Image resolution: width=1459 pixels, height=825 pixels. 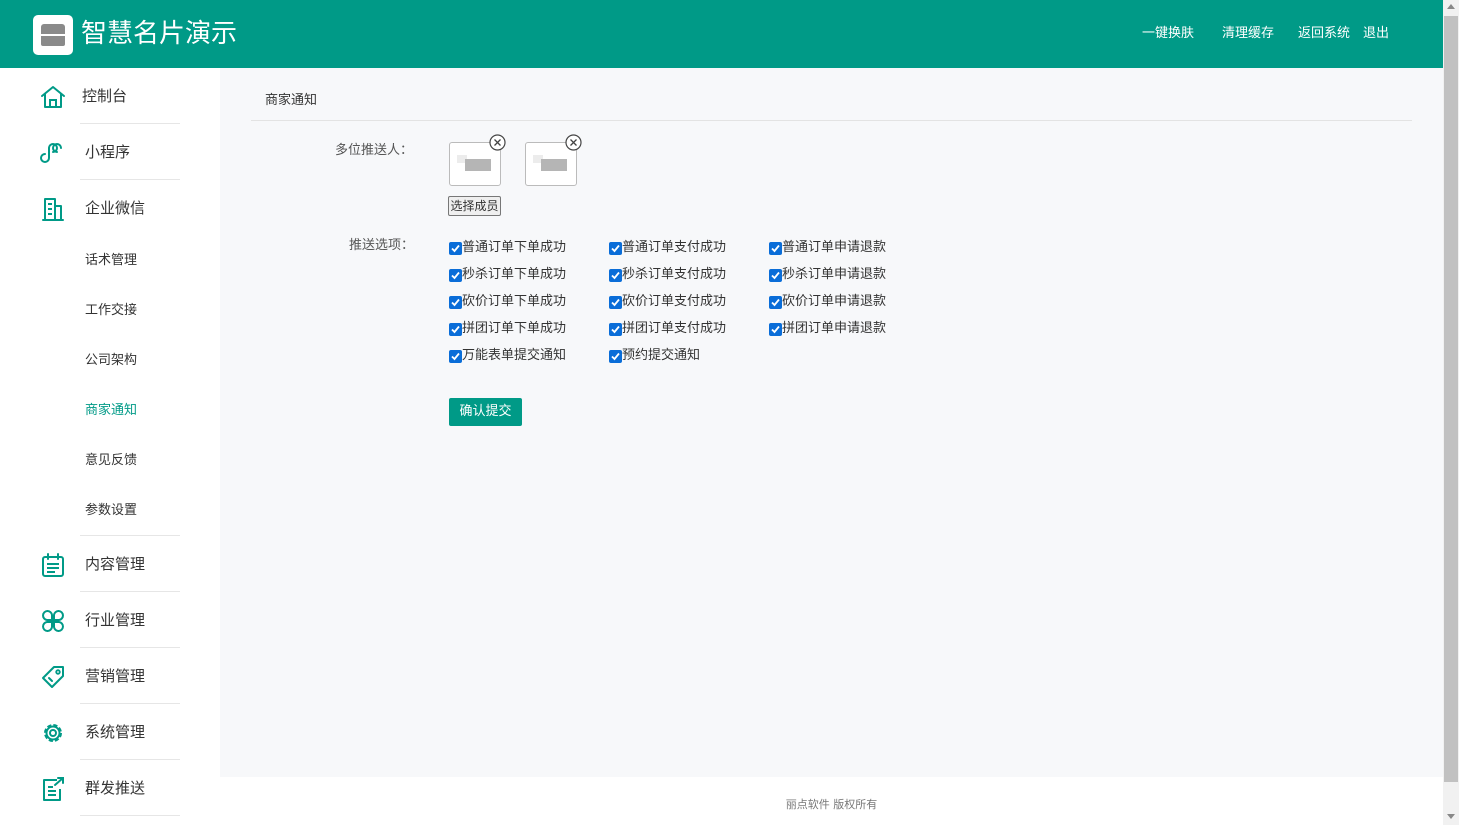 I want to click on submenu-item-parameters: 参数设置, so click(x=110, y=511).